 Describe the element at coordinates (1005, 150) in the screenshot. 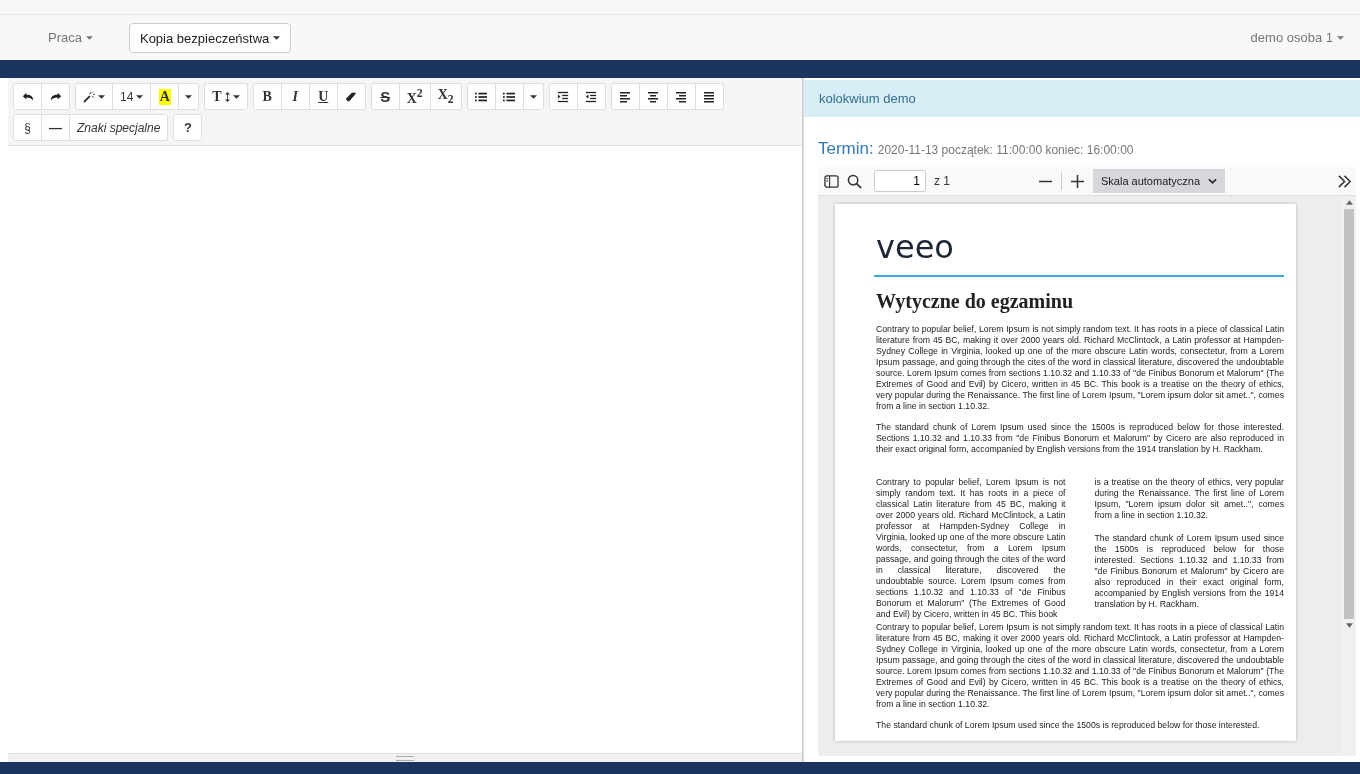

I see `term-details: 2020-11-13 początek: 11:00:00 koniec: 16:00:00` at that location.